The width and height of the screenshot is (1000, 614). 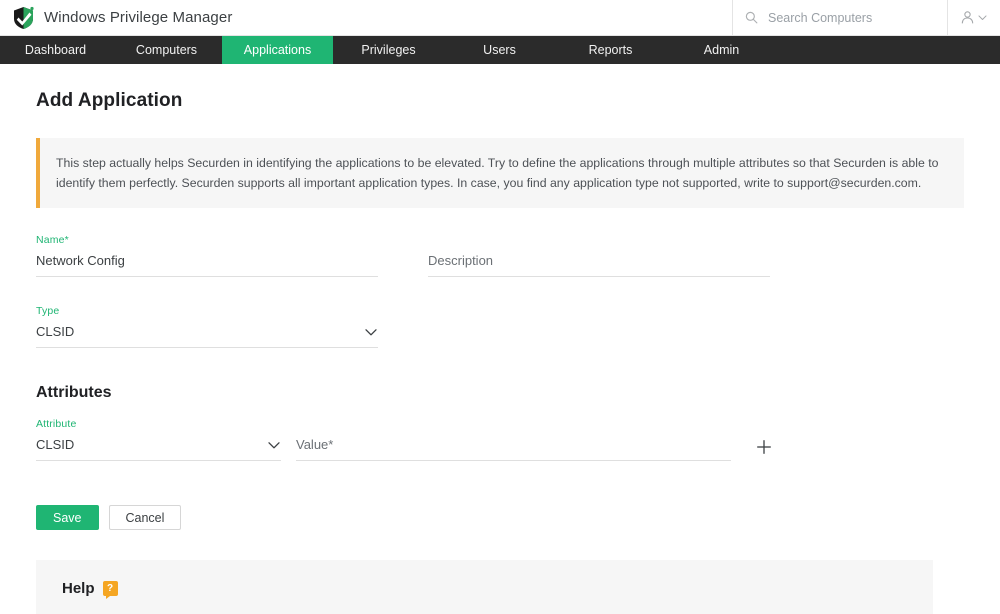 I want to click on nav-item-reports: Reports, so click(x=610, y=50).